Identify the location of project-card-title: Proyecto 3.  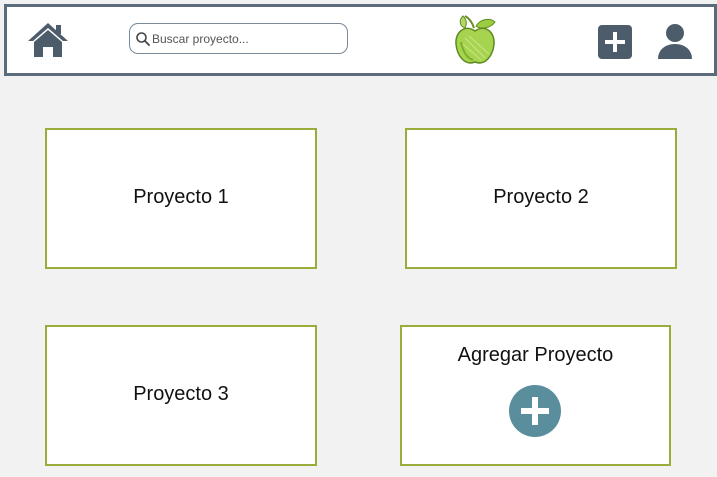
(181, 394).